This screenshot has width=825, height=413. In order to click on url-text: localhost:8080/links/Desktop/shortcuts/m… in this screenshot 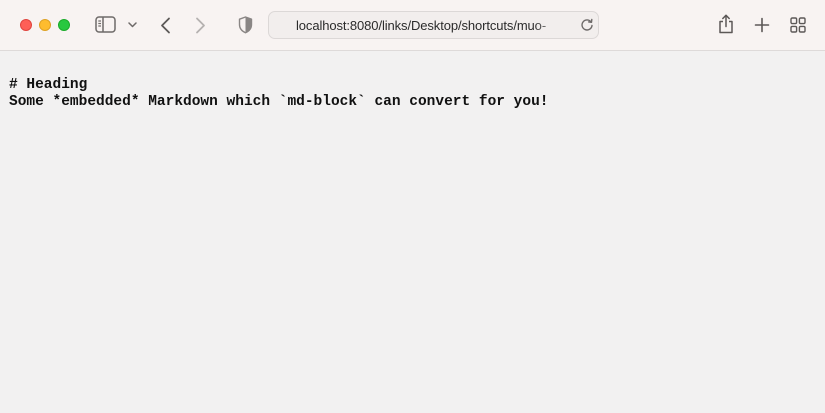, I will do `click(431, 25)`.